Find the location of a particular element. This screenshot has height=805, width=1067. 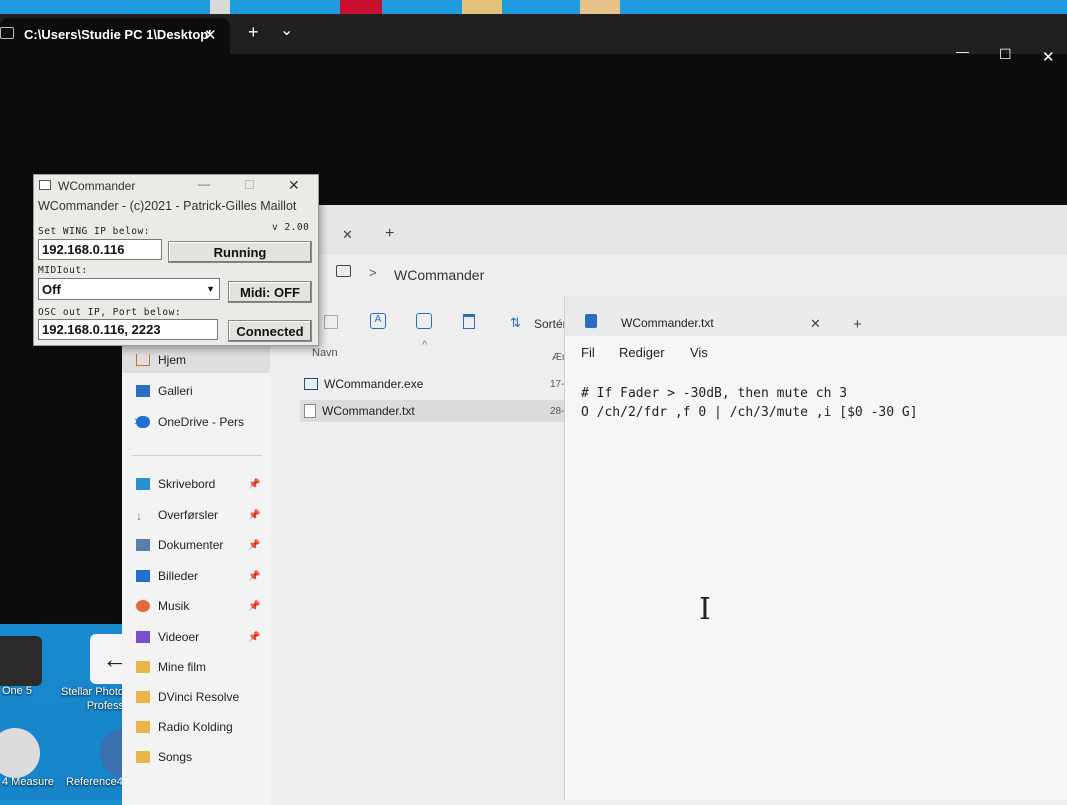

desktop-app-icon is located at coordinates (21, 661).